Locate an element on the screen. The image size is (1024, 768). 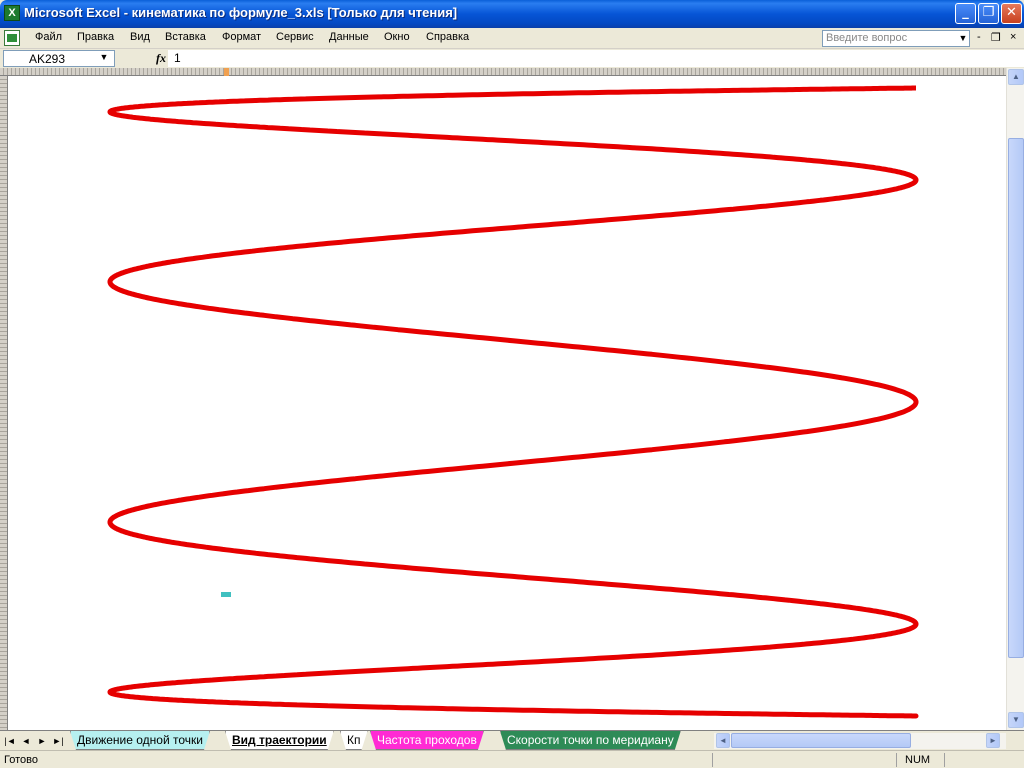
minimize-button: _ is located at coordinates (965, 13).